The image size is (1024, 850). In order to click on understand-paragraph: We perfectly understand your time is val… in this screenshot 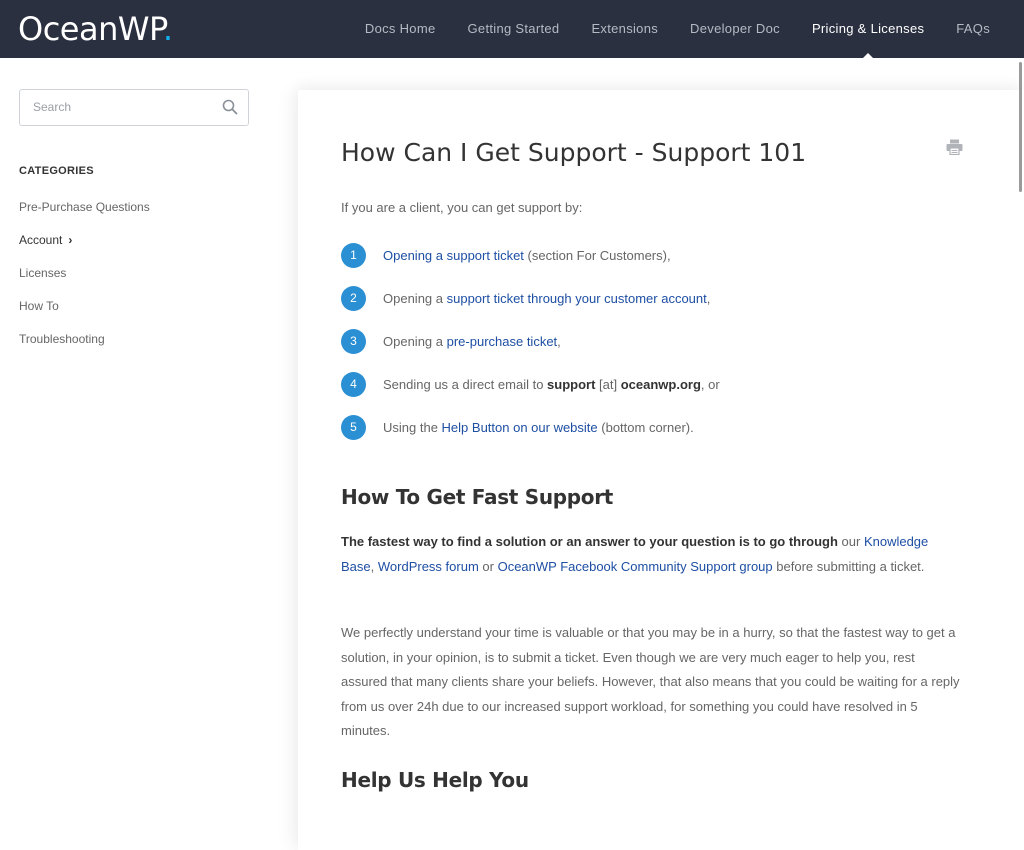, I will do `click(650, 681)`.